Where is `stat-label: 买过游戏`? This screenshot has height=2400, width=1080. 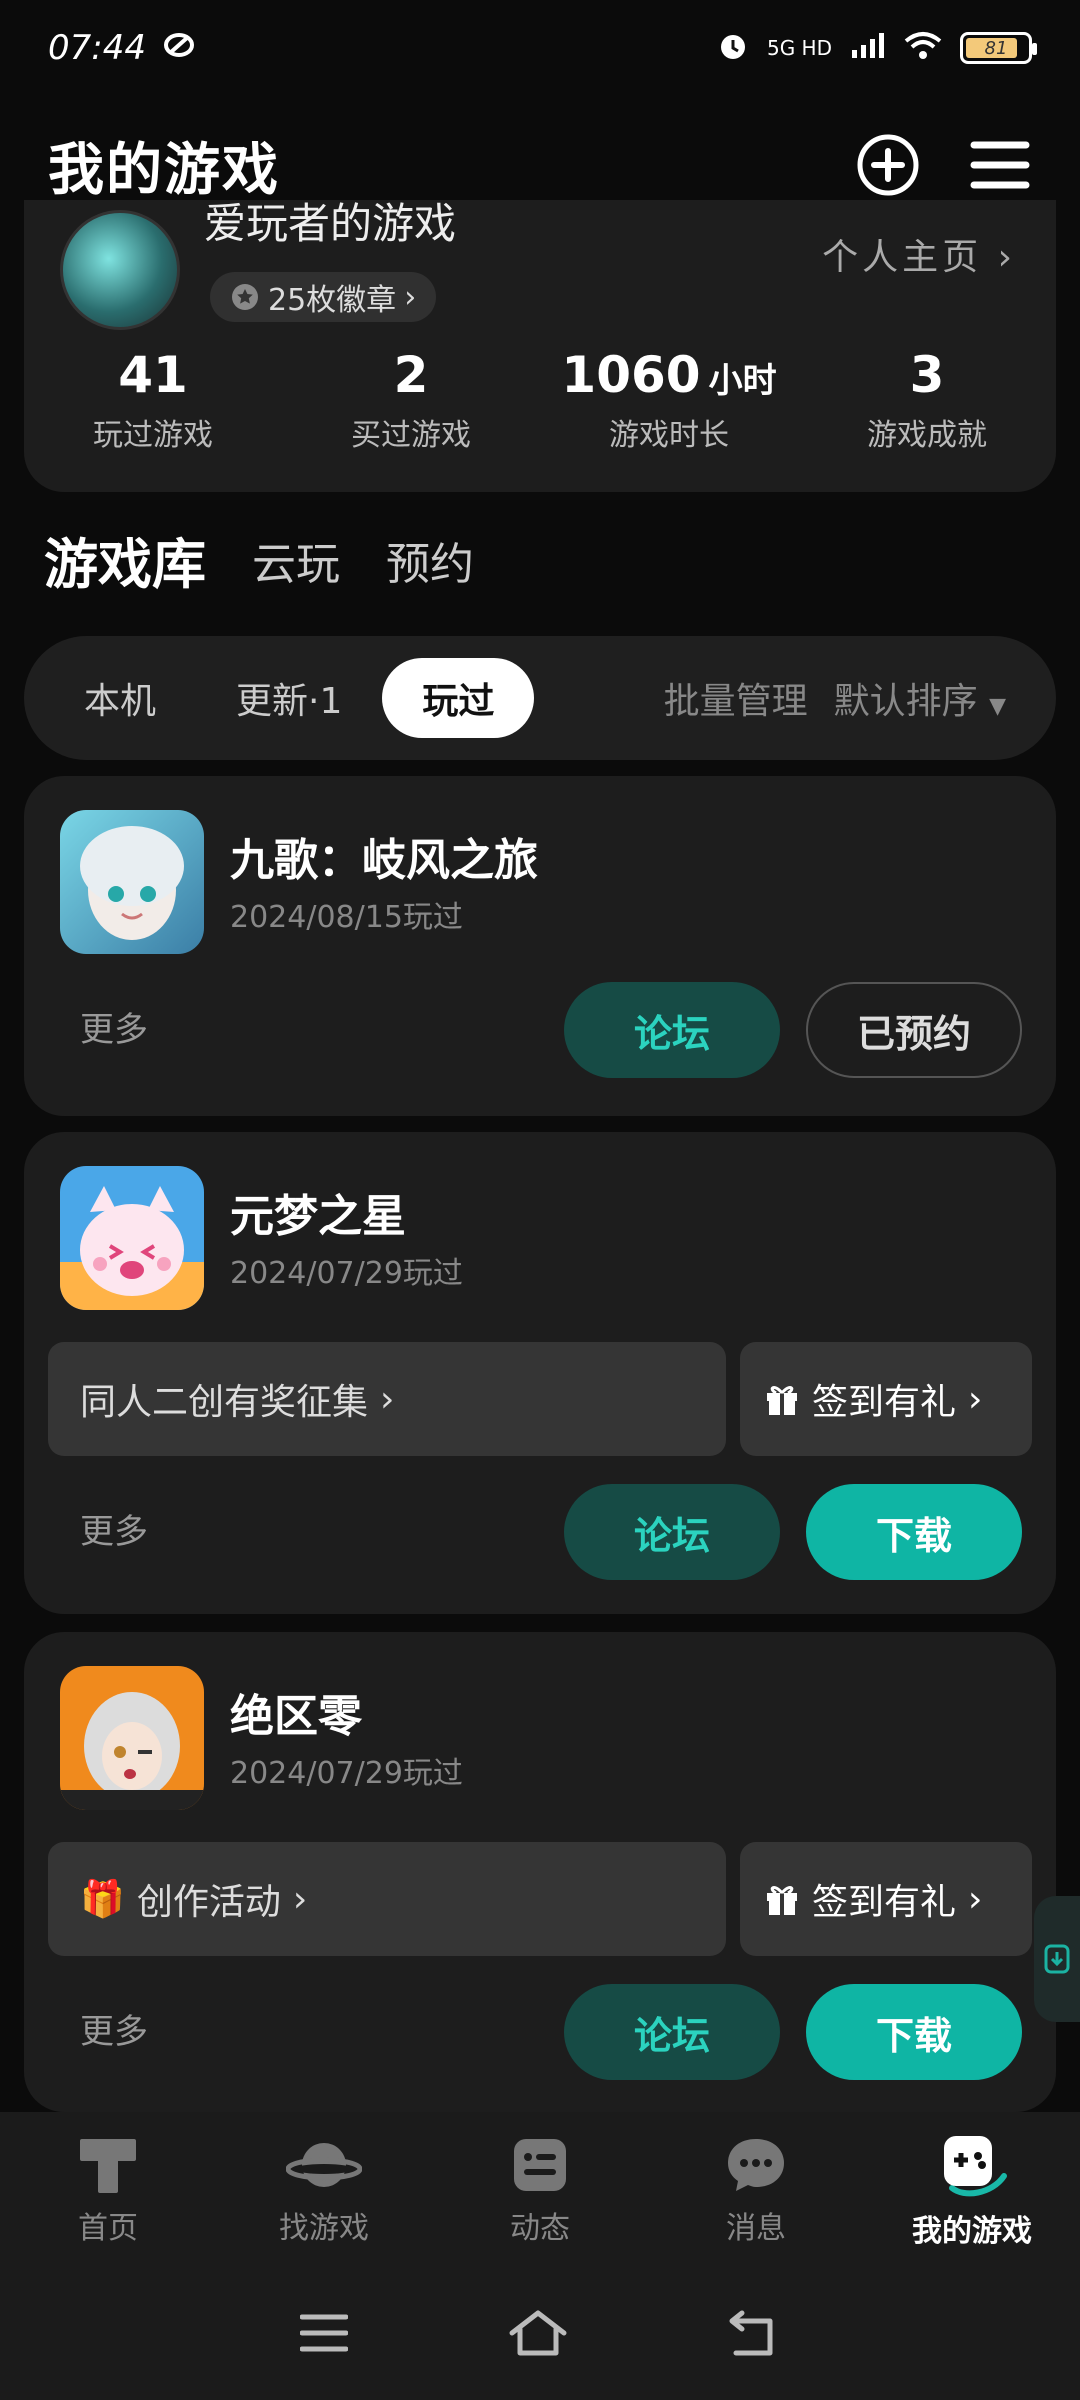
stat-label: 买过游戏 is located at coordinates (411, 435).